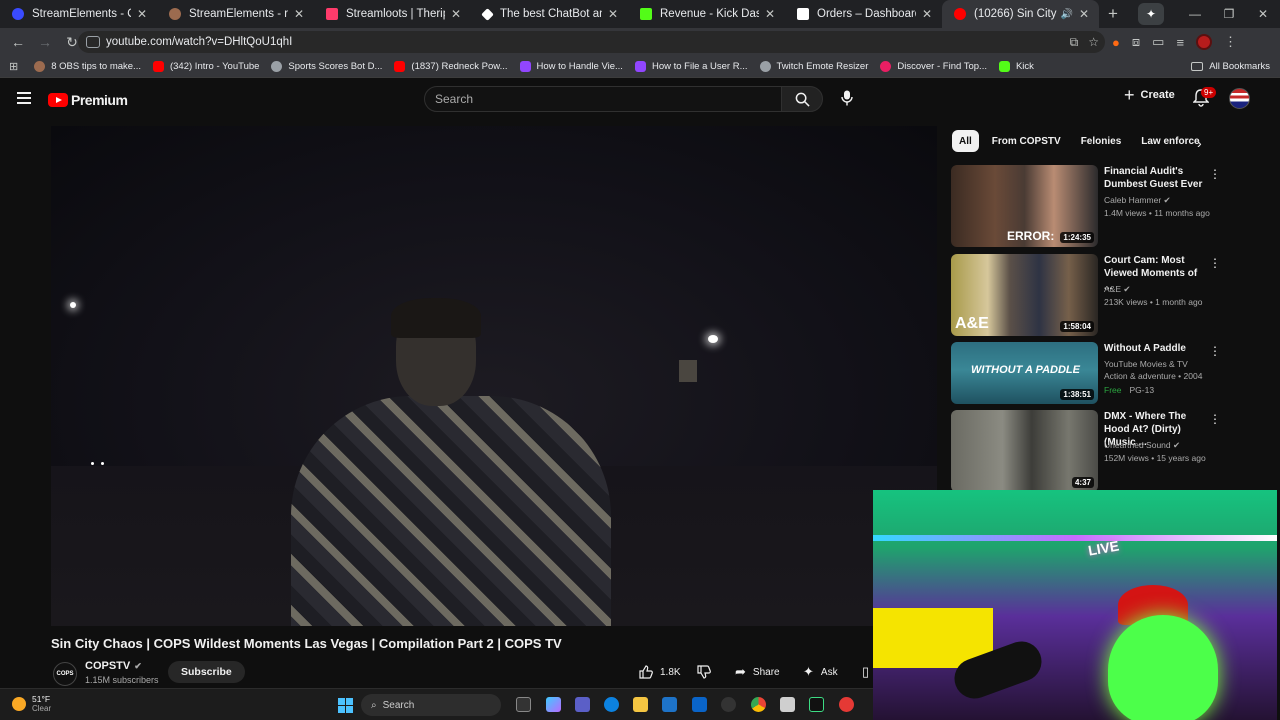 The height and width of the screenshot is (720, 1280). I want to click on taskbar-search: ⌕ Search, so click(431, 705).